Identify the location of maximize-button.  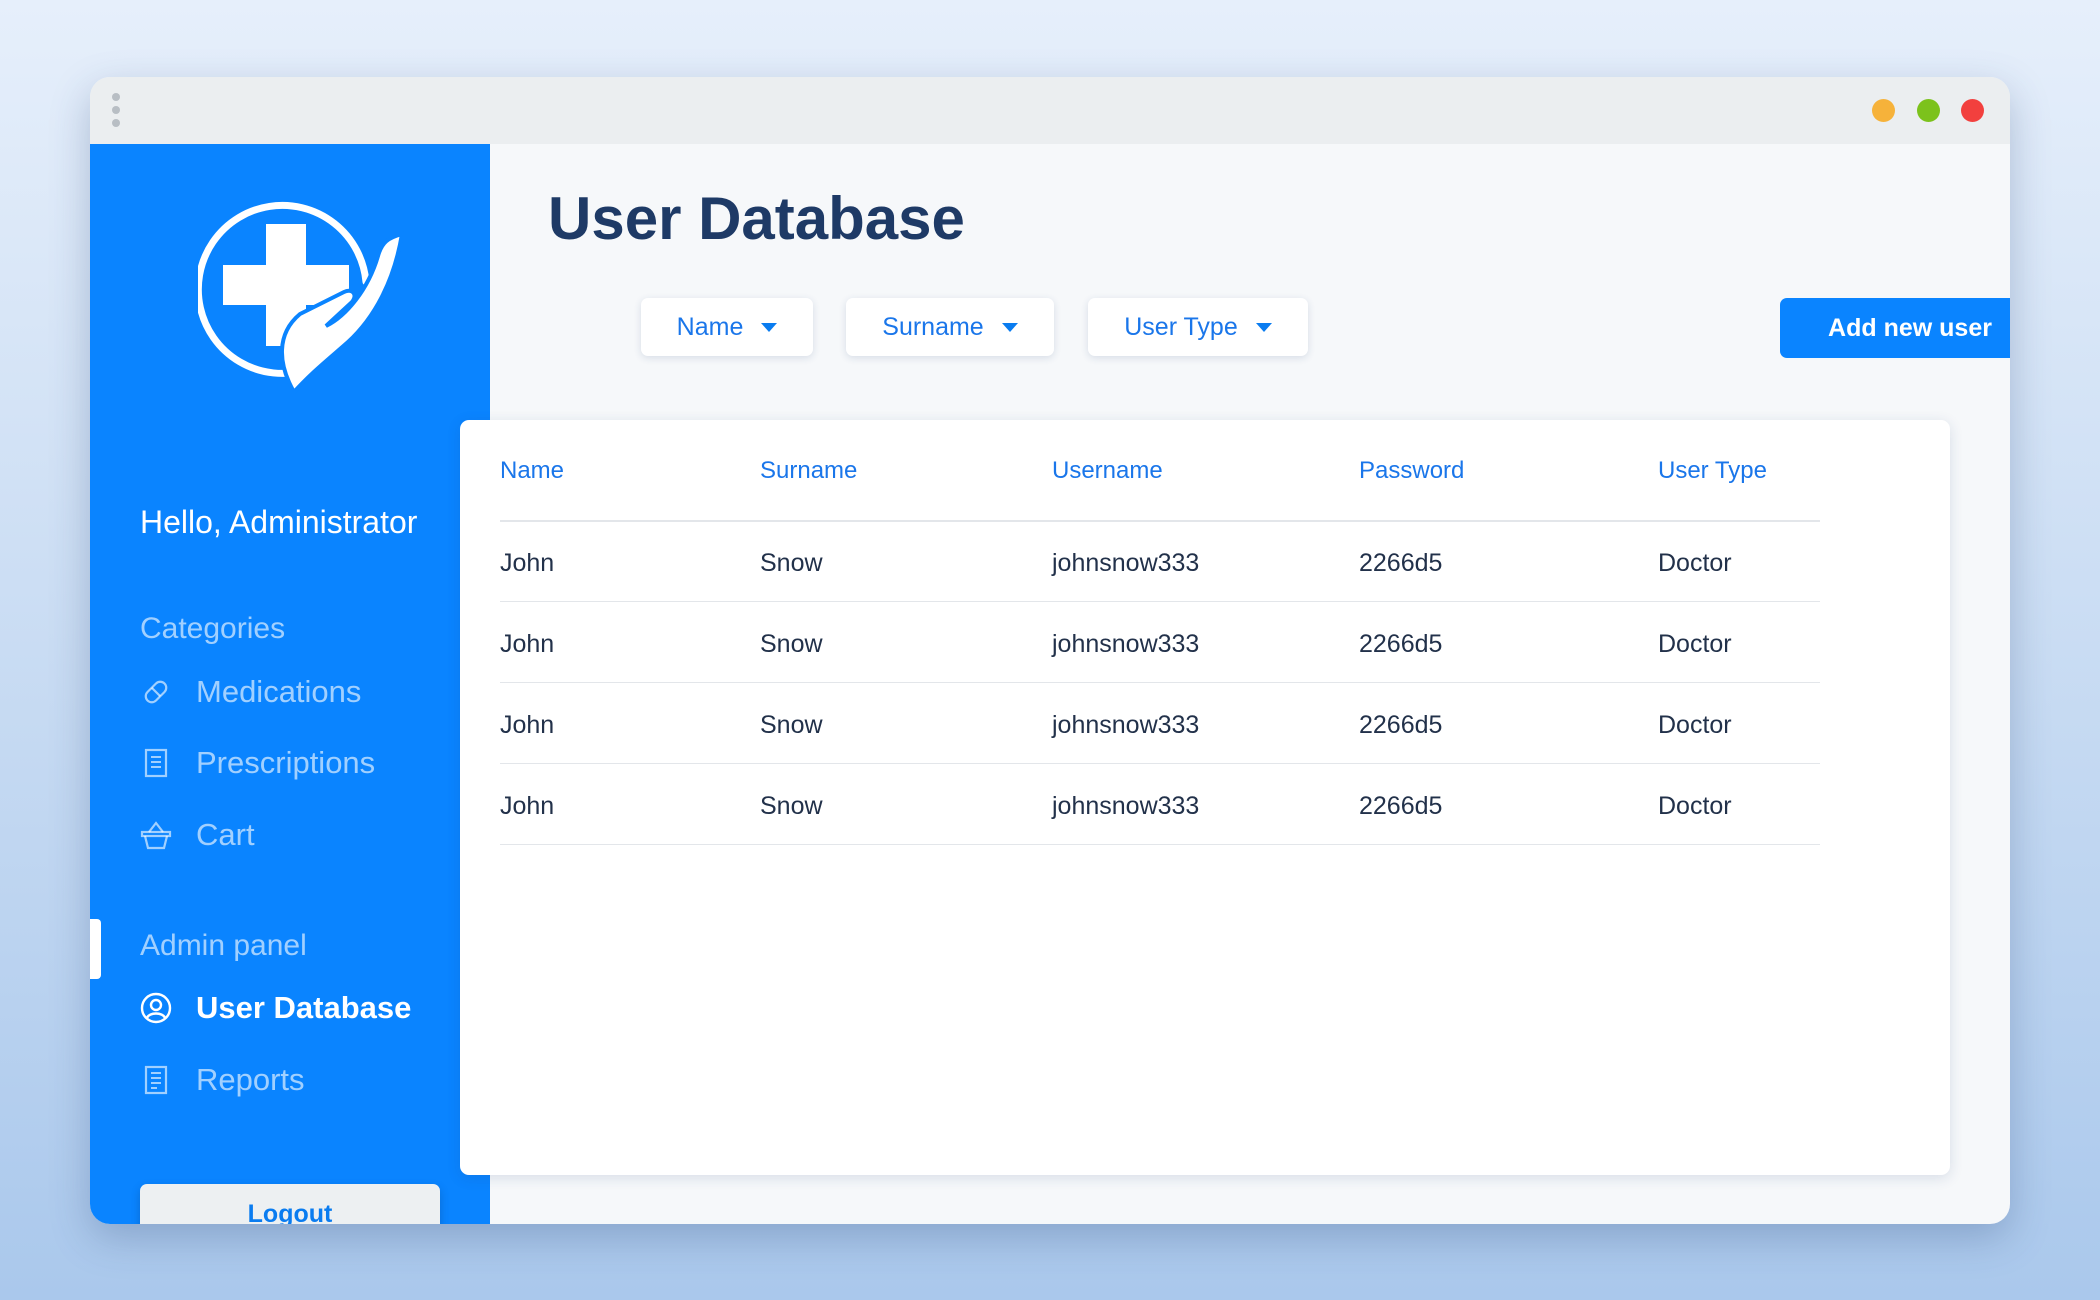
(1928, 110).